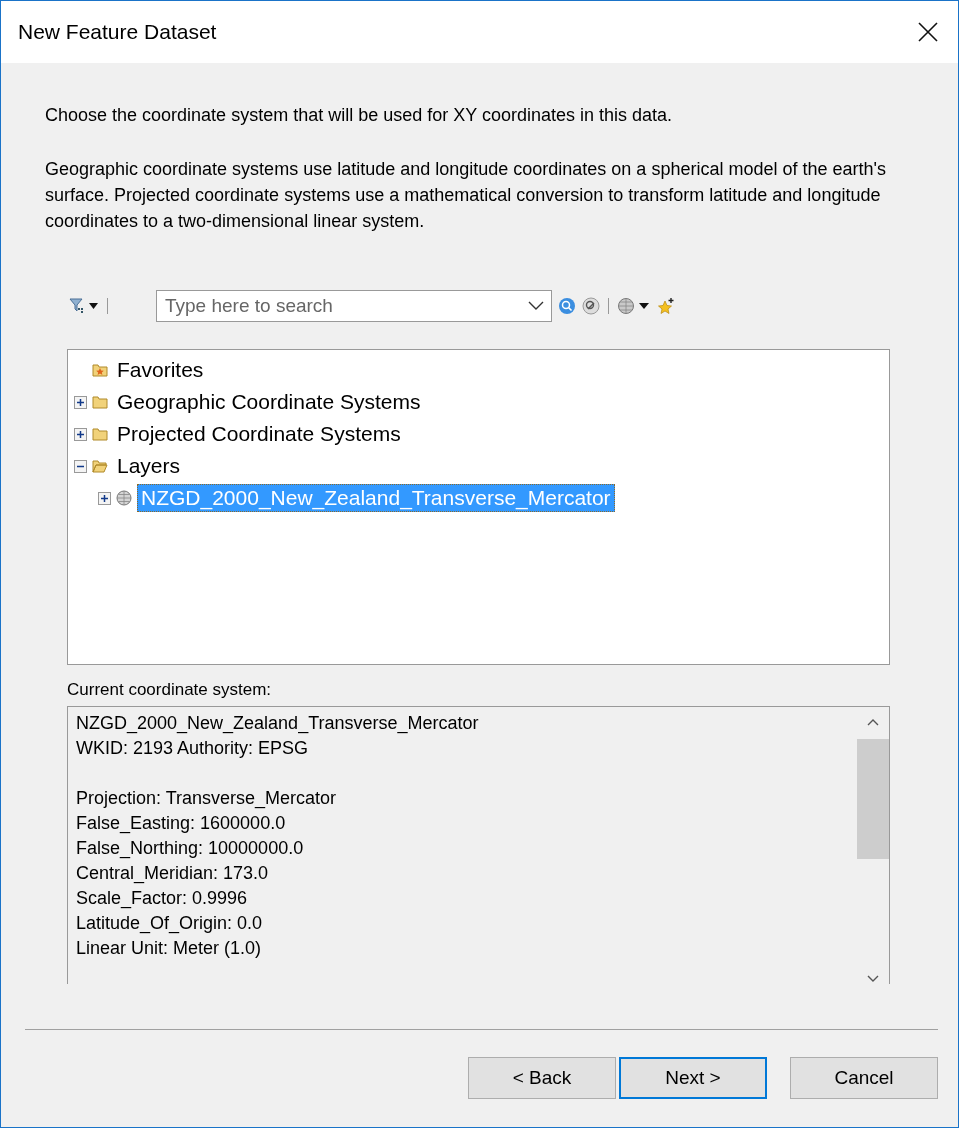 Image resolution: width=959 pixels, height=1128 pixels. What do you see at coordinates (80, 466) in the screenshot?
I see `collapse-icon` at bounding box center [80, 466].